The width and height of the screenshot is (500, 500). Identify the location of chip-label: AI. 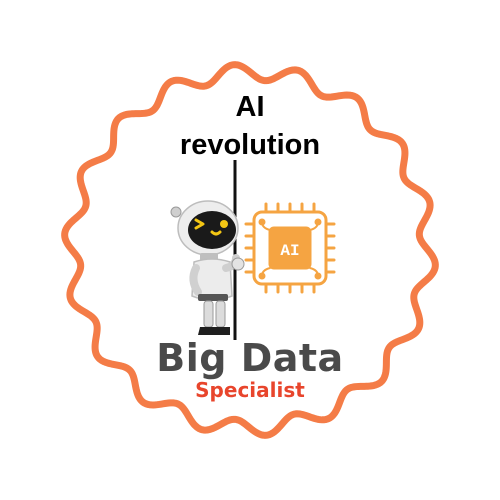
(289, 251).